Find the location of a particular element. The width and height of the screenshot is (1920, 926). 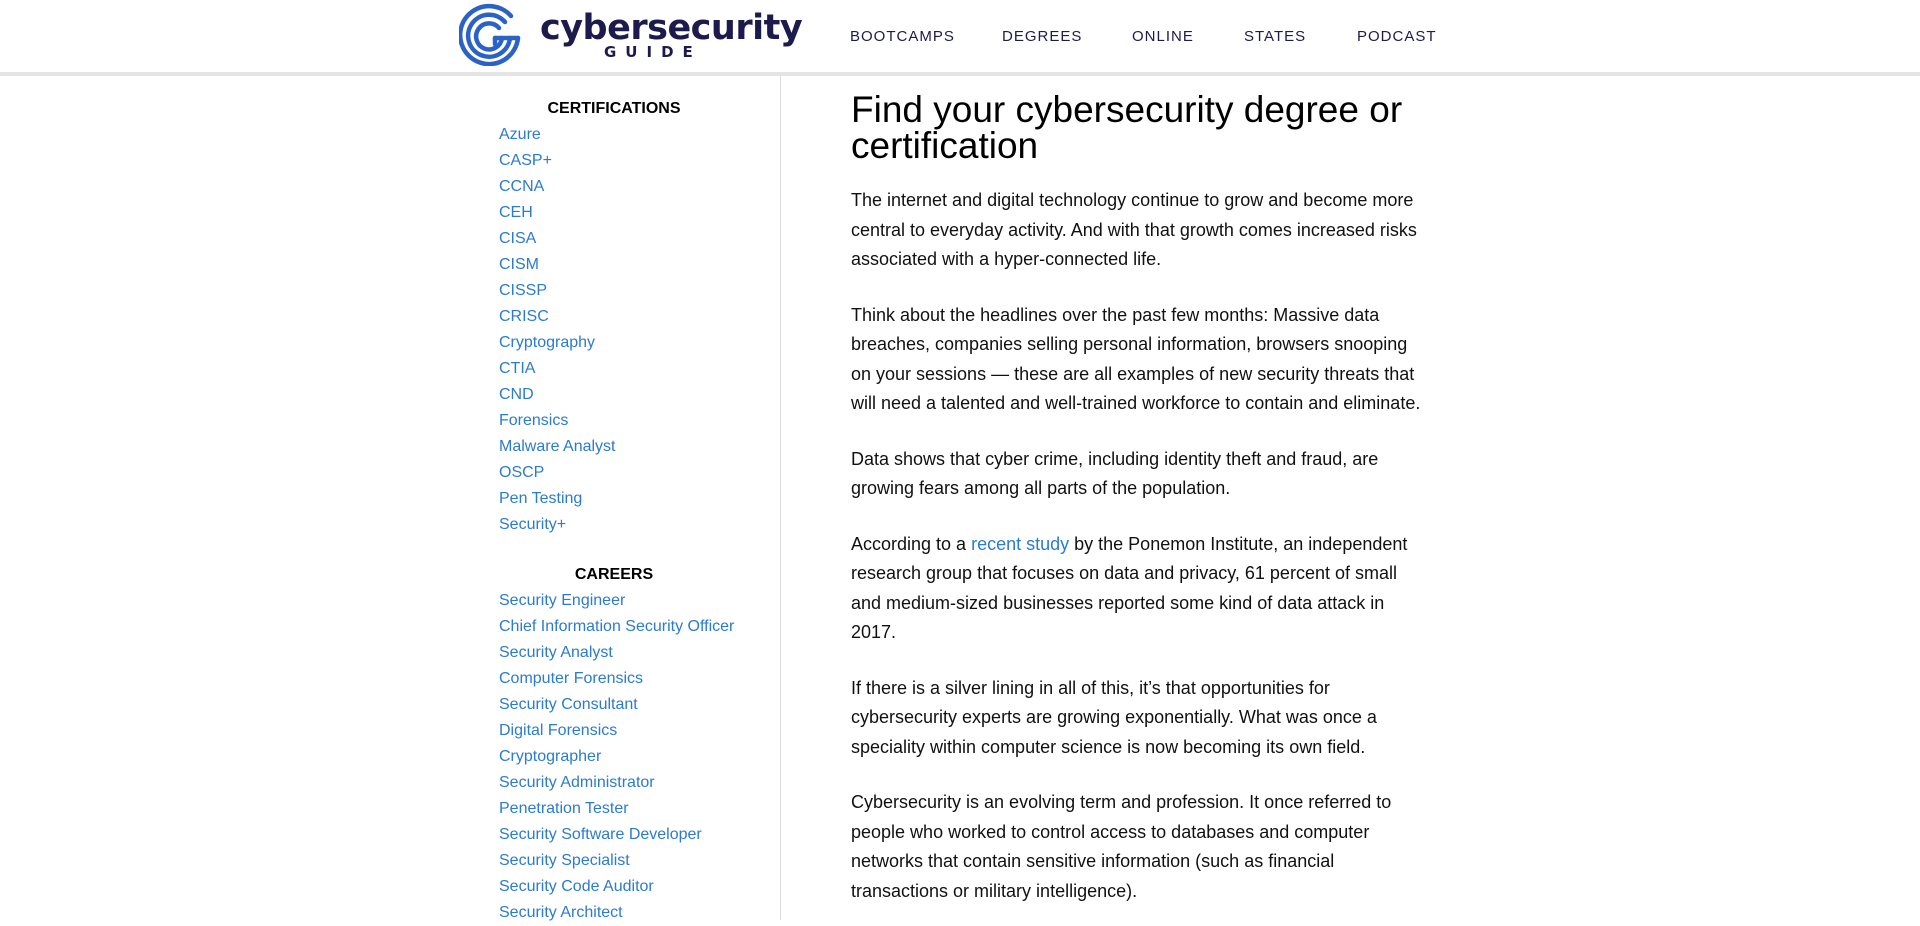

list-item: Security Architect is located at coordinates (616, 913).